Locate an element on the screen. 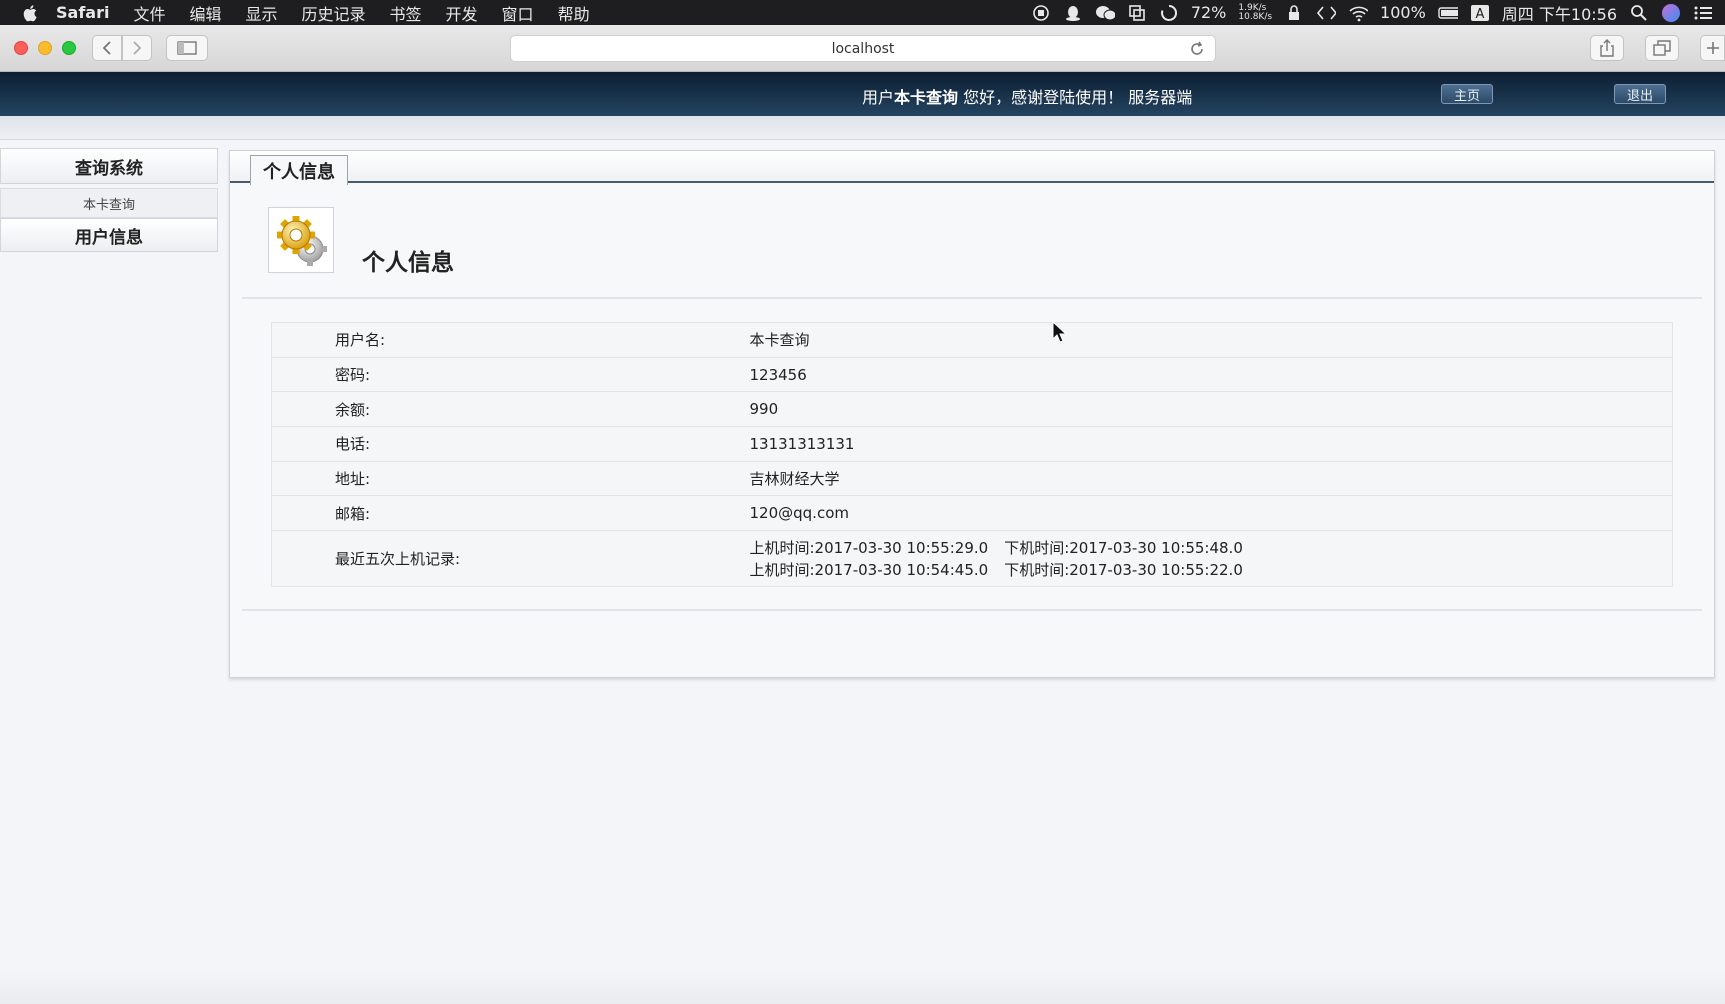 This screenshot has width=1725, height=1004. net-down-speed: 10.8K/s is located at coordinates (1255, 16).